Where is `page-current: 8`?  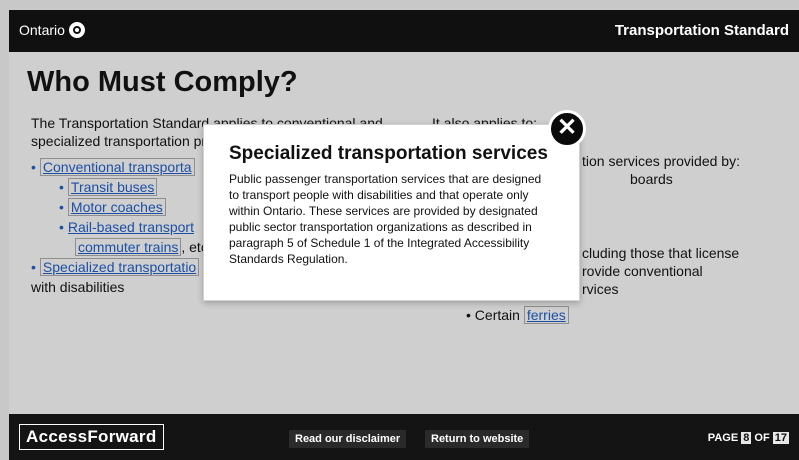 page-current: 8 is located at coordinates (746, 438).